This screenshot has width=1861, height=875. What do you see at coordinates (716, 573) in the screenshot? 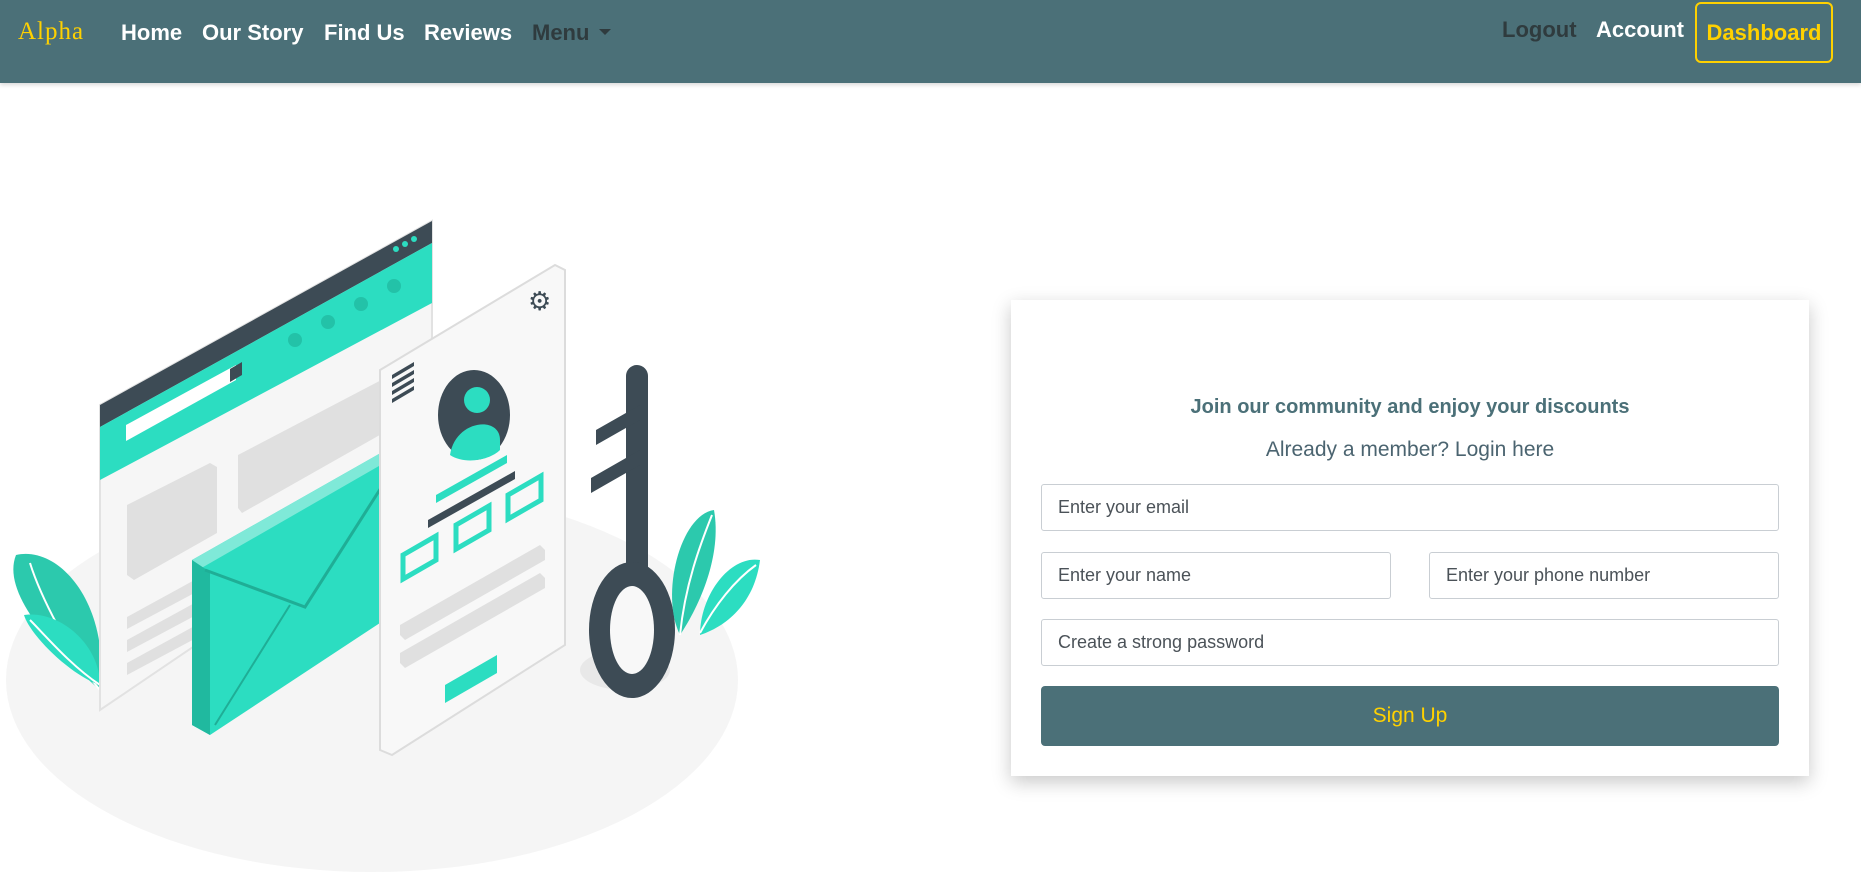
I see `right-leaves-plant` at bounding box center [716, 573].